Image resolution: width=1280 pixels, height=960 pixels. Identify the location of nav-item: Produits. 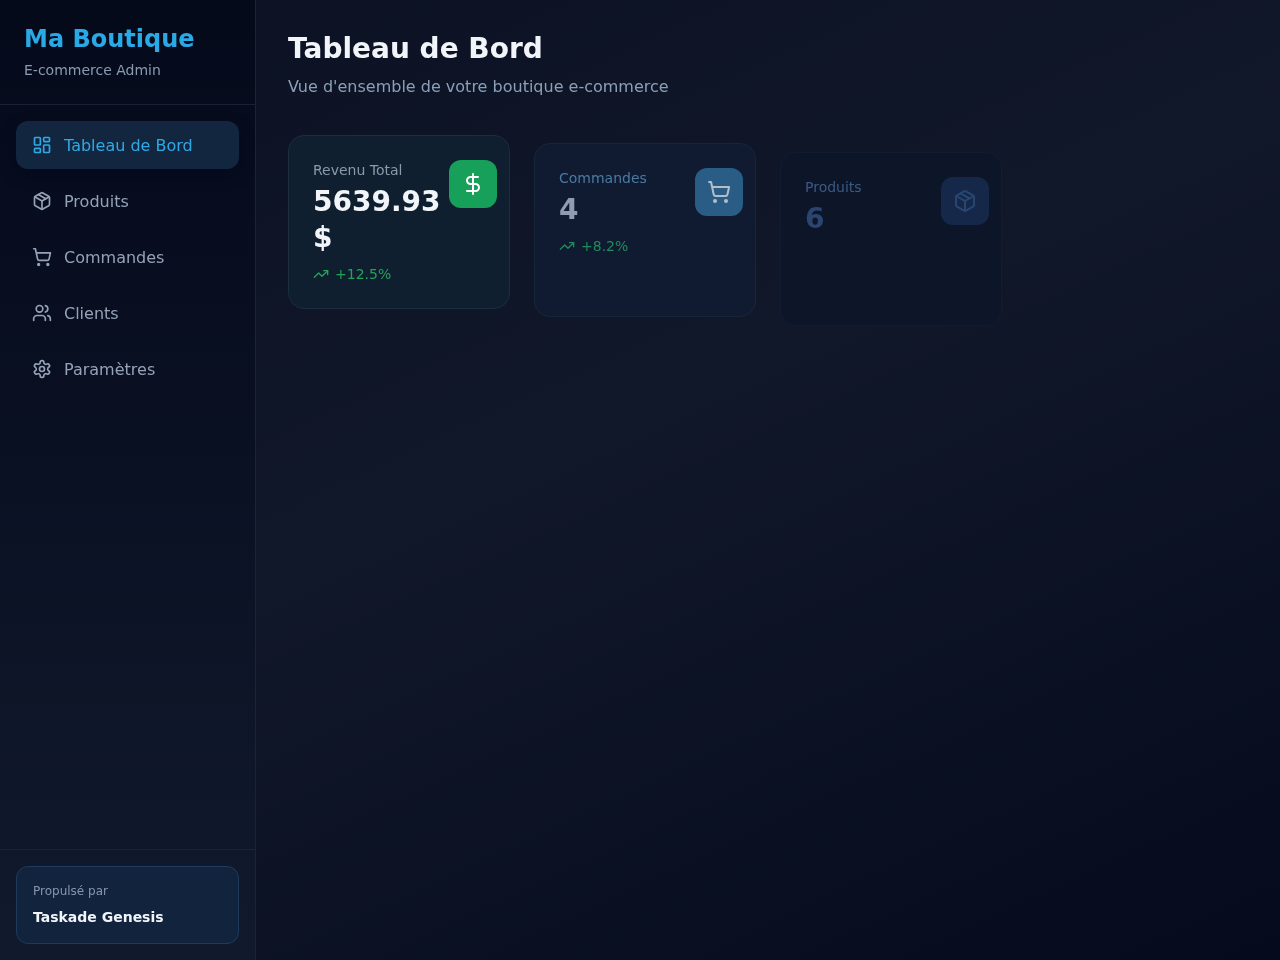
(127, 201).